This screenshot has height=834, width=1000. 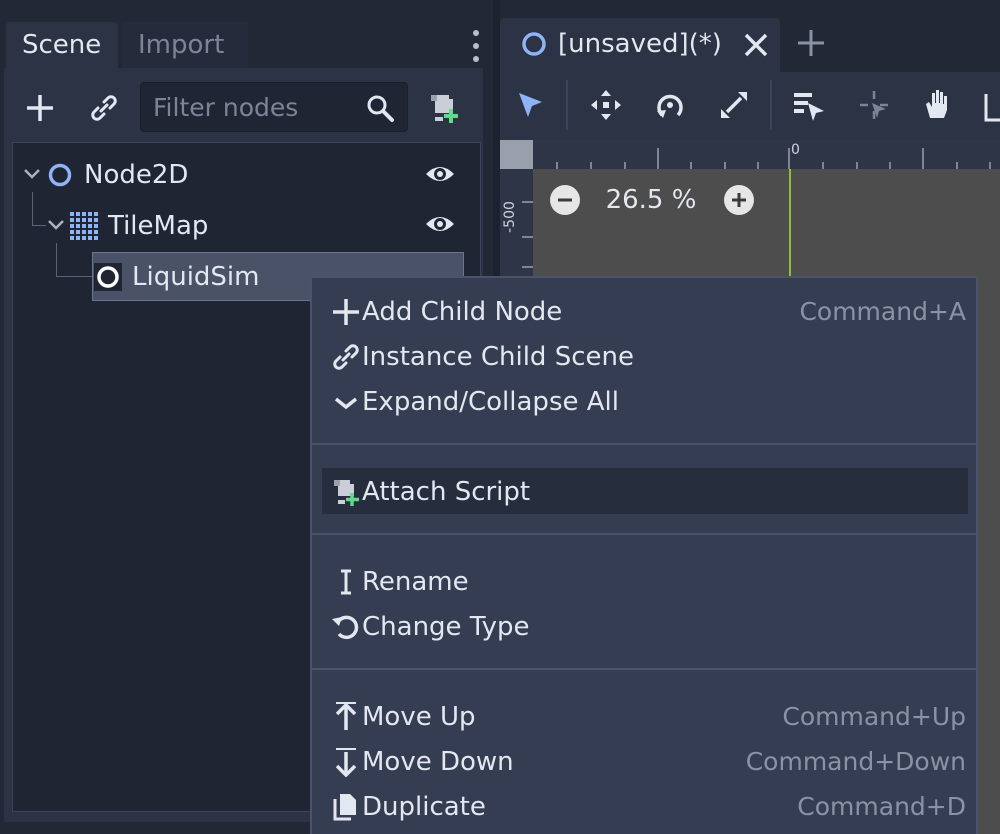 I want to click on menu-shortcut: Command+Down, so click(x=855, y=761).